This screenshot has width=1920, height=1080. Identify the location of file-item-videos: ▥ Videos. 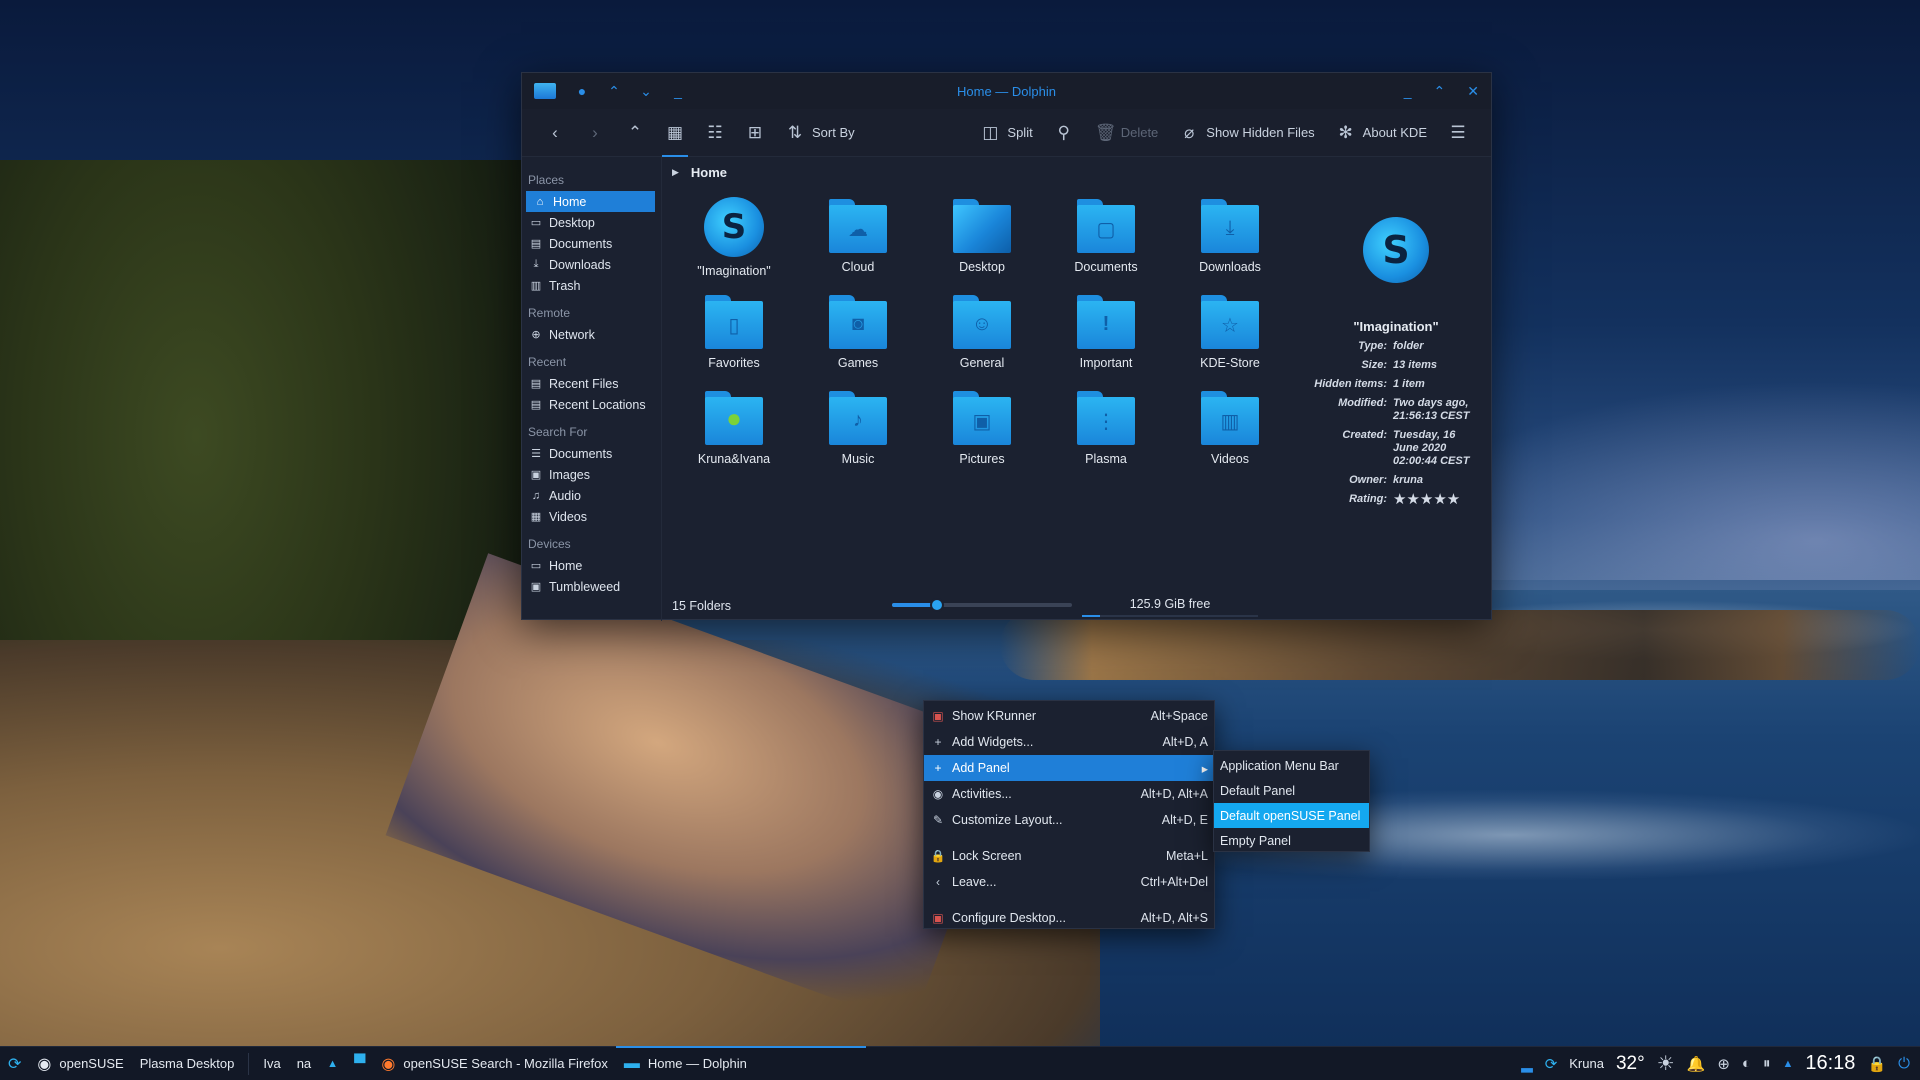
(1230, 431).